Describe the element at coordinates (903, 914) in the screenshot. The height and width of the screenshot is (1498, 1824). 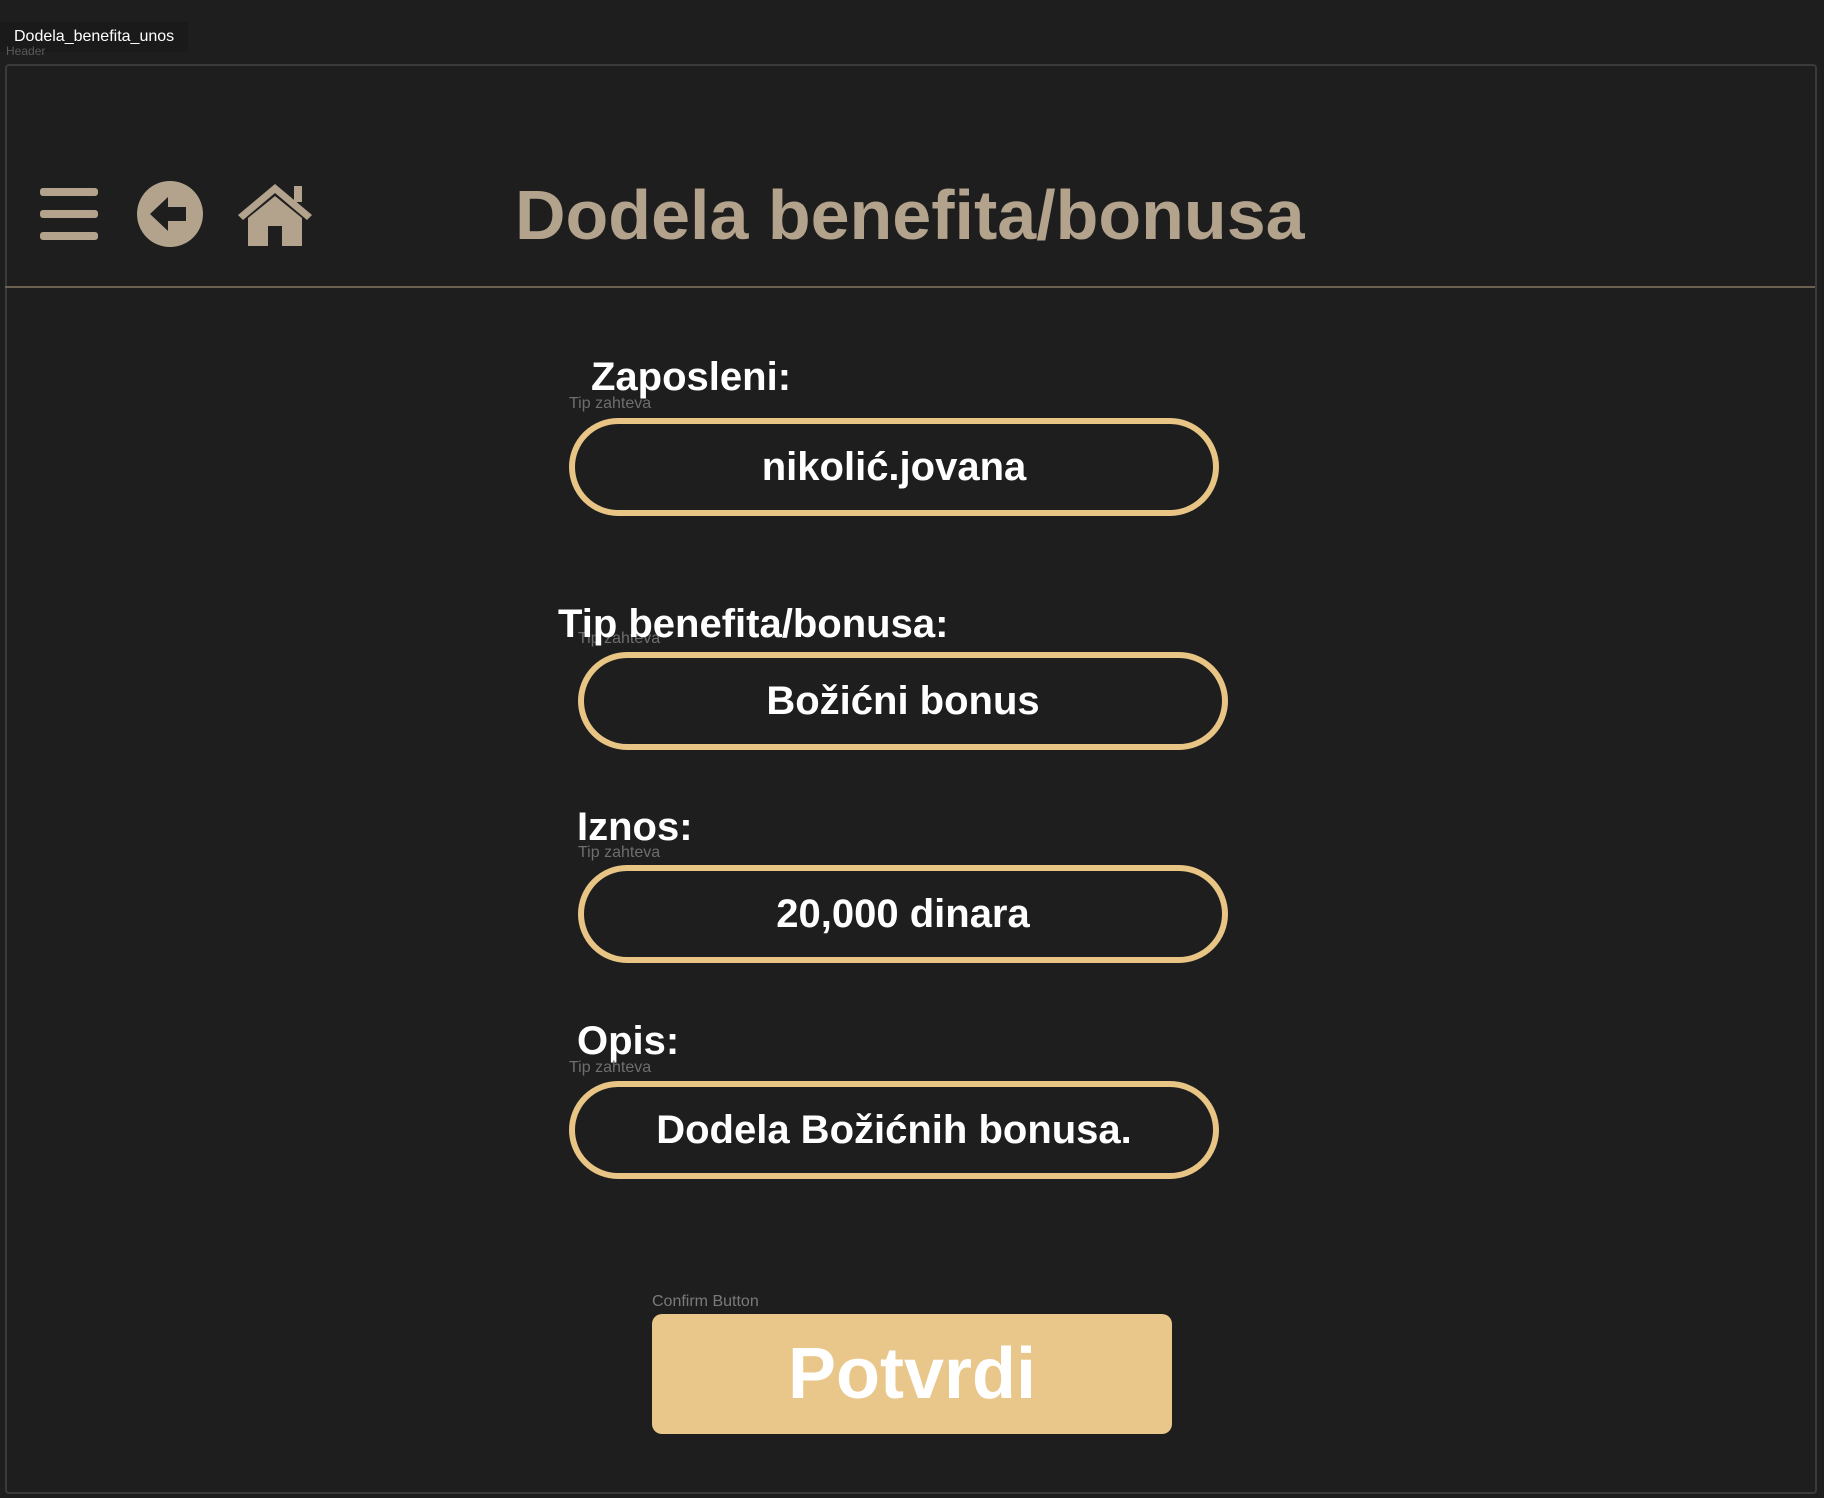
I see `amount-field: 20,000 dinara` at that location.